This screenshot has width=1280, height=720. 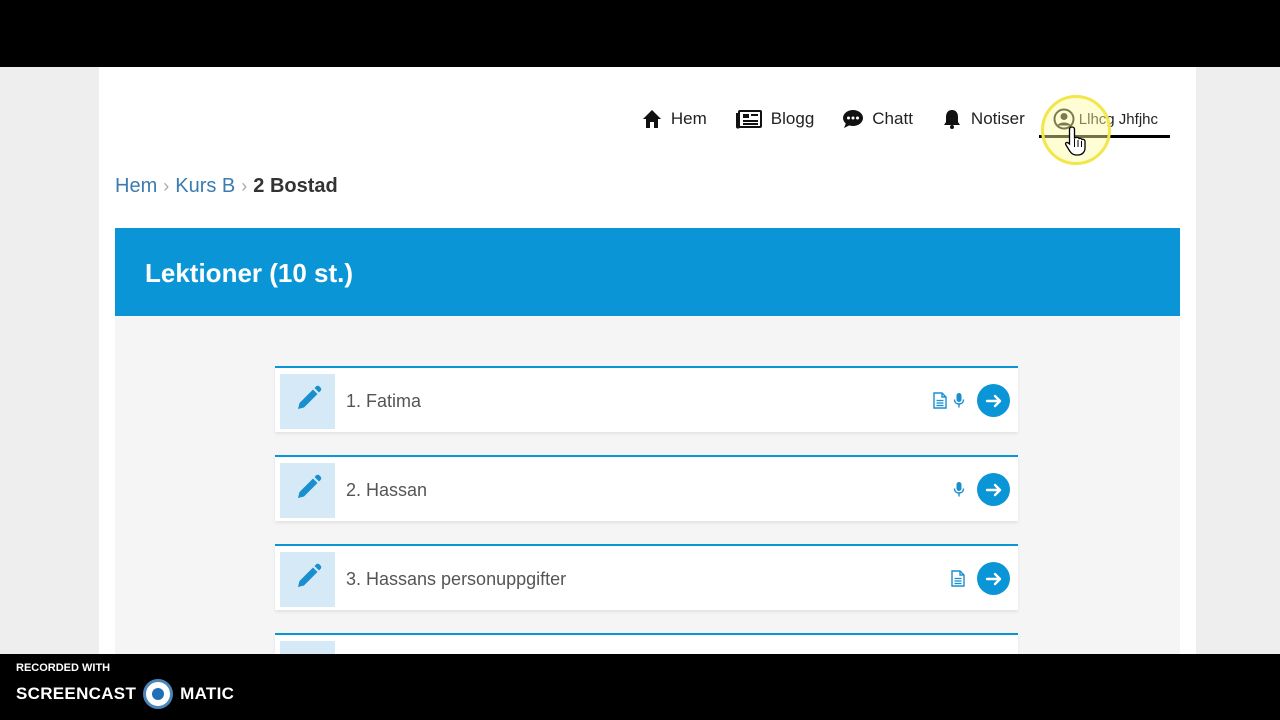 I want to click on nav-item-notiser: Notiser, so click(x=983, y=119).